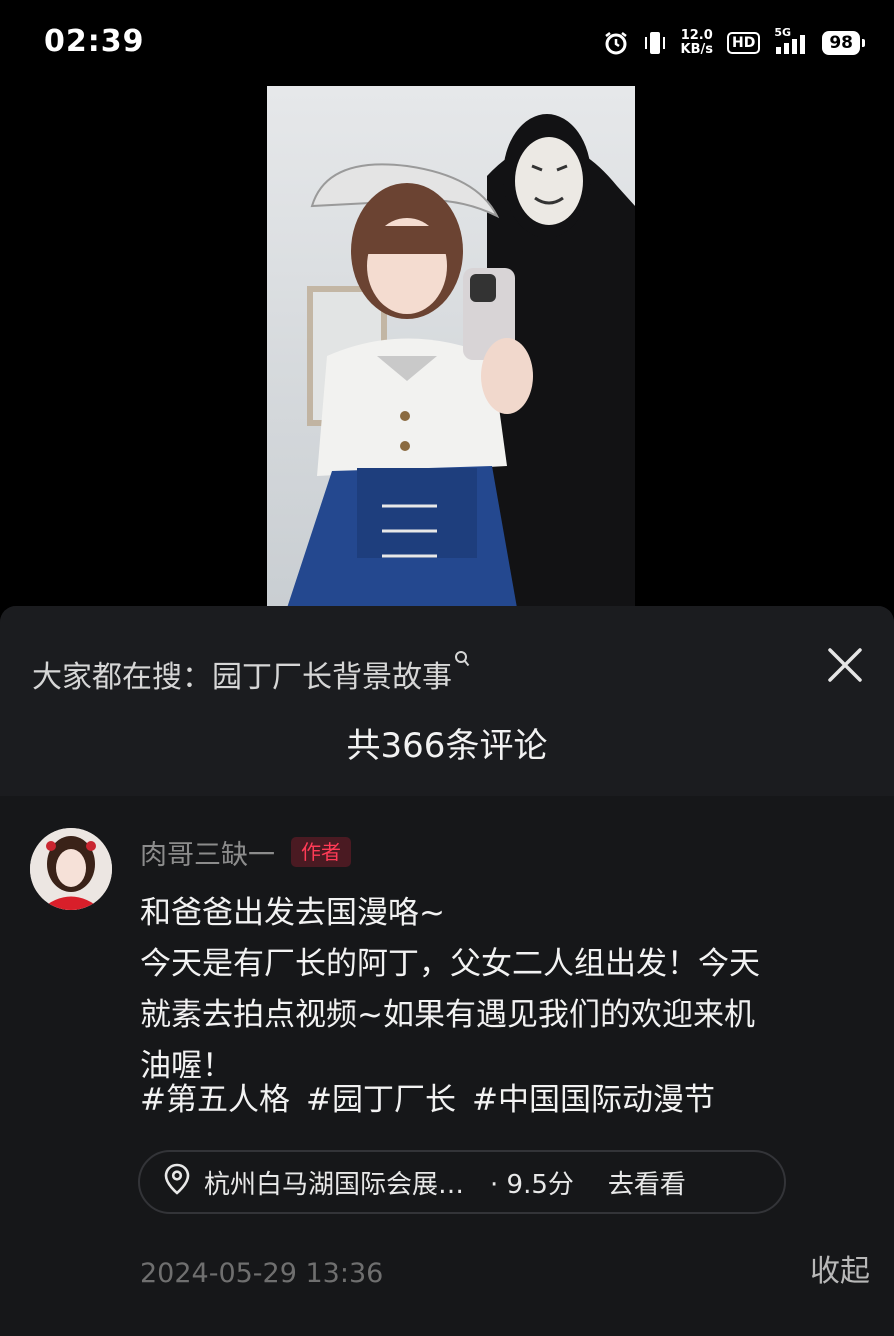  What do you see at coordinates (840, 1268) in the screenshot?
I see `collapse-button: 收起` at bounding box center [840, 1268].